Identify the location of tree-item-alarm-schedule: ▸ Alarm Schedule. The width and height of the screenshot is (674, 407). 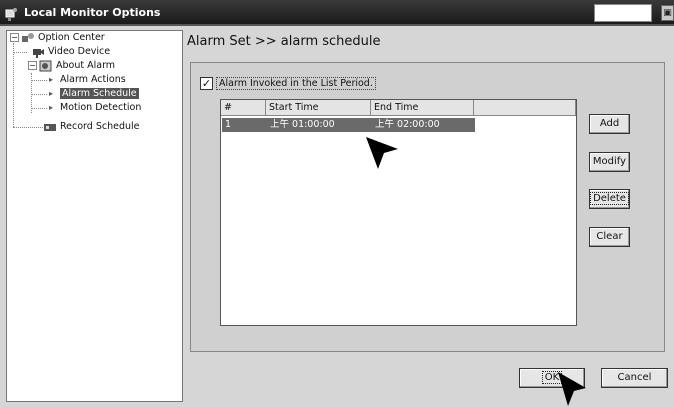
(94, 94).